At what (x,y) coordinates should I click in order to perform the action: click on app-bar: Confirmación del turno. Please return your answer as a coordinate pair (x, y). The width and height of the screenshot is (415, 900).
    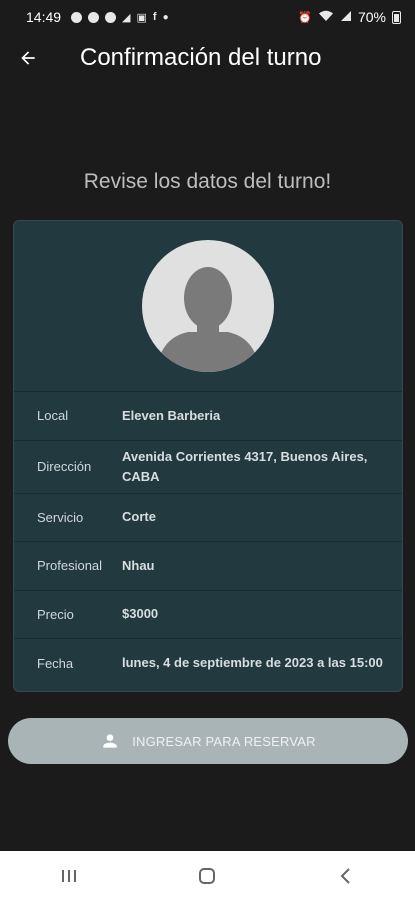
    Looking at the image, I should click on (207, 58).